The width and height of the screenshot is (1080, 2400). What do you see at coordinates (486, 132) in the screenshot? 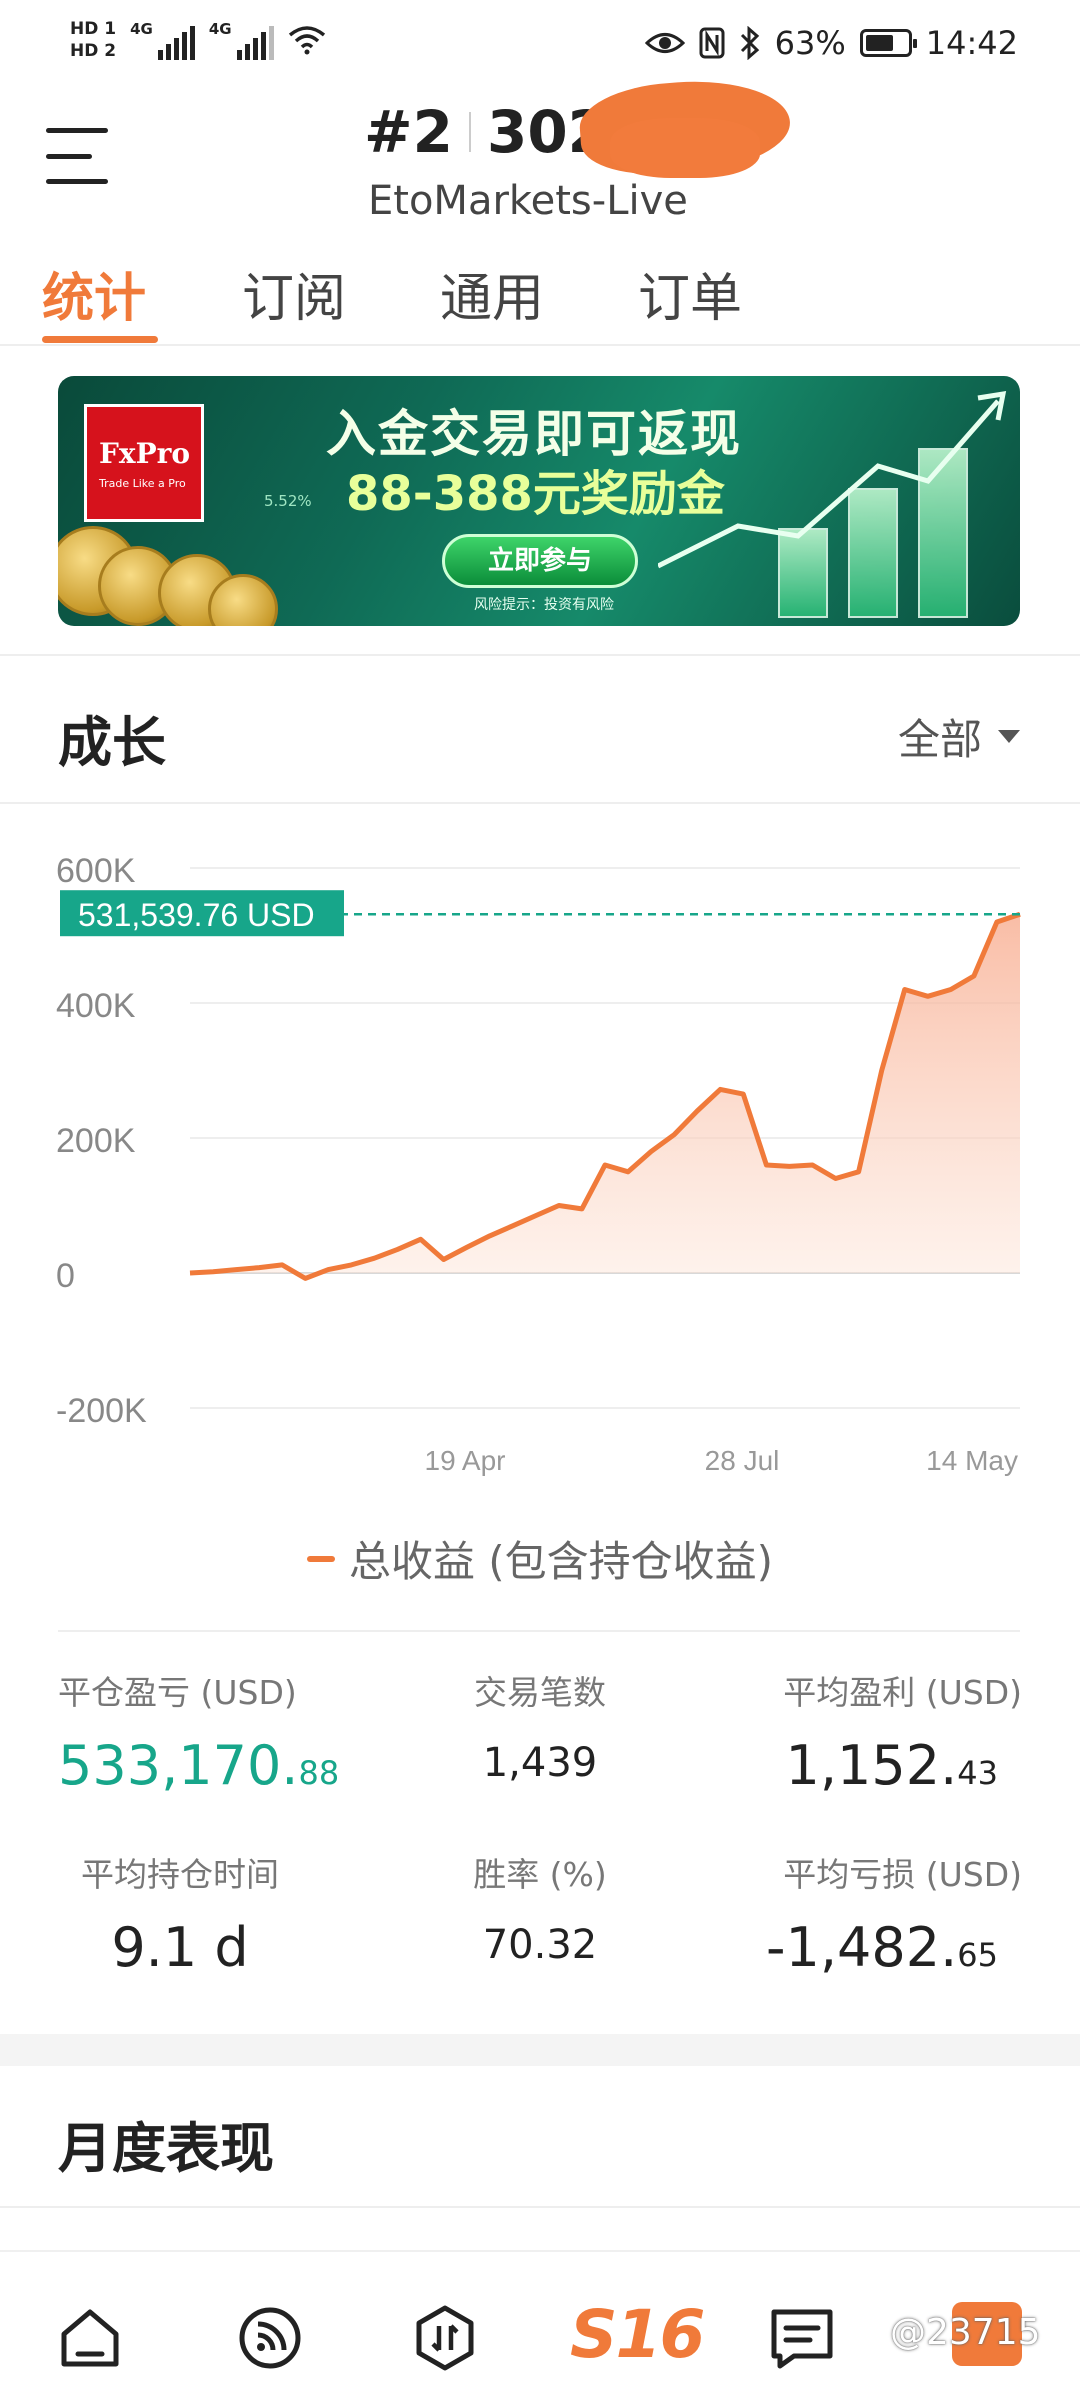
I see `account-number: #2 302` at bounding box center [486, 132].